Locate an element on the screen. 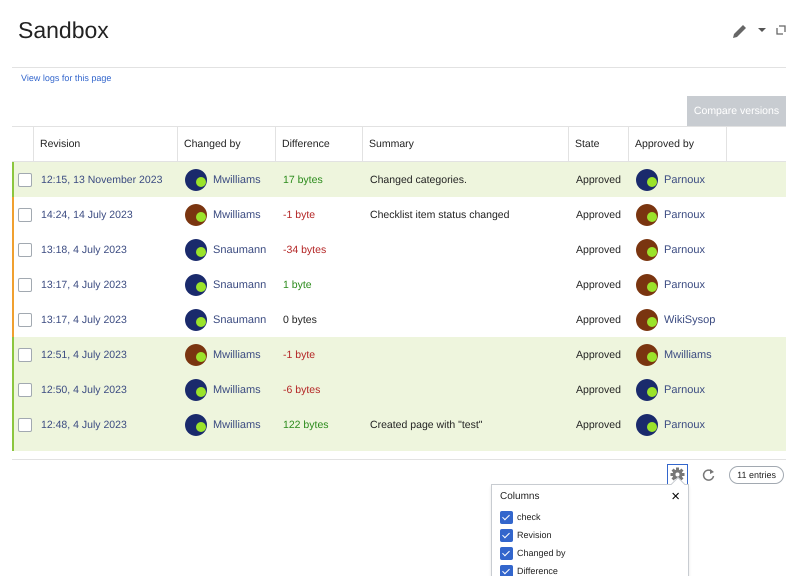 The image size is (800, 576). summary-text: Changed categories. is located at coordinates (418, 180).